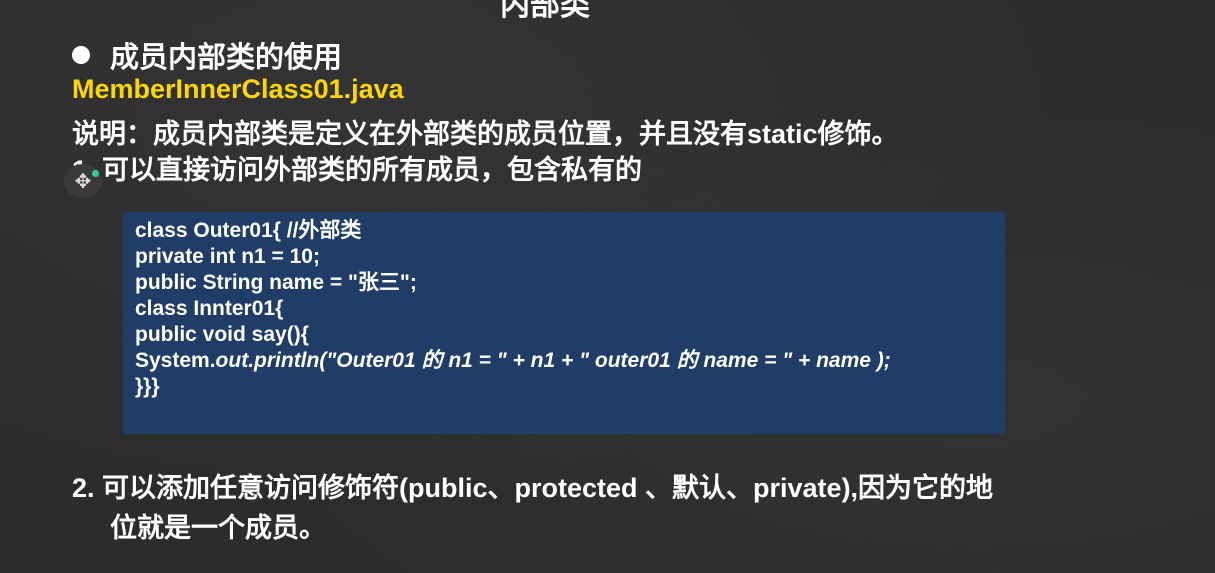  Describe the element at coordinates (95, 173) in the screenshot. I see `cursor-indicator-dot` at that location.